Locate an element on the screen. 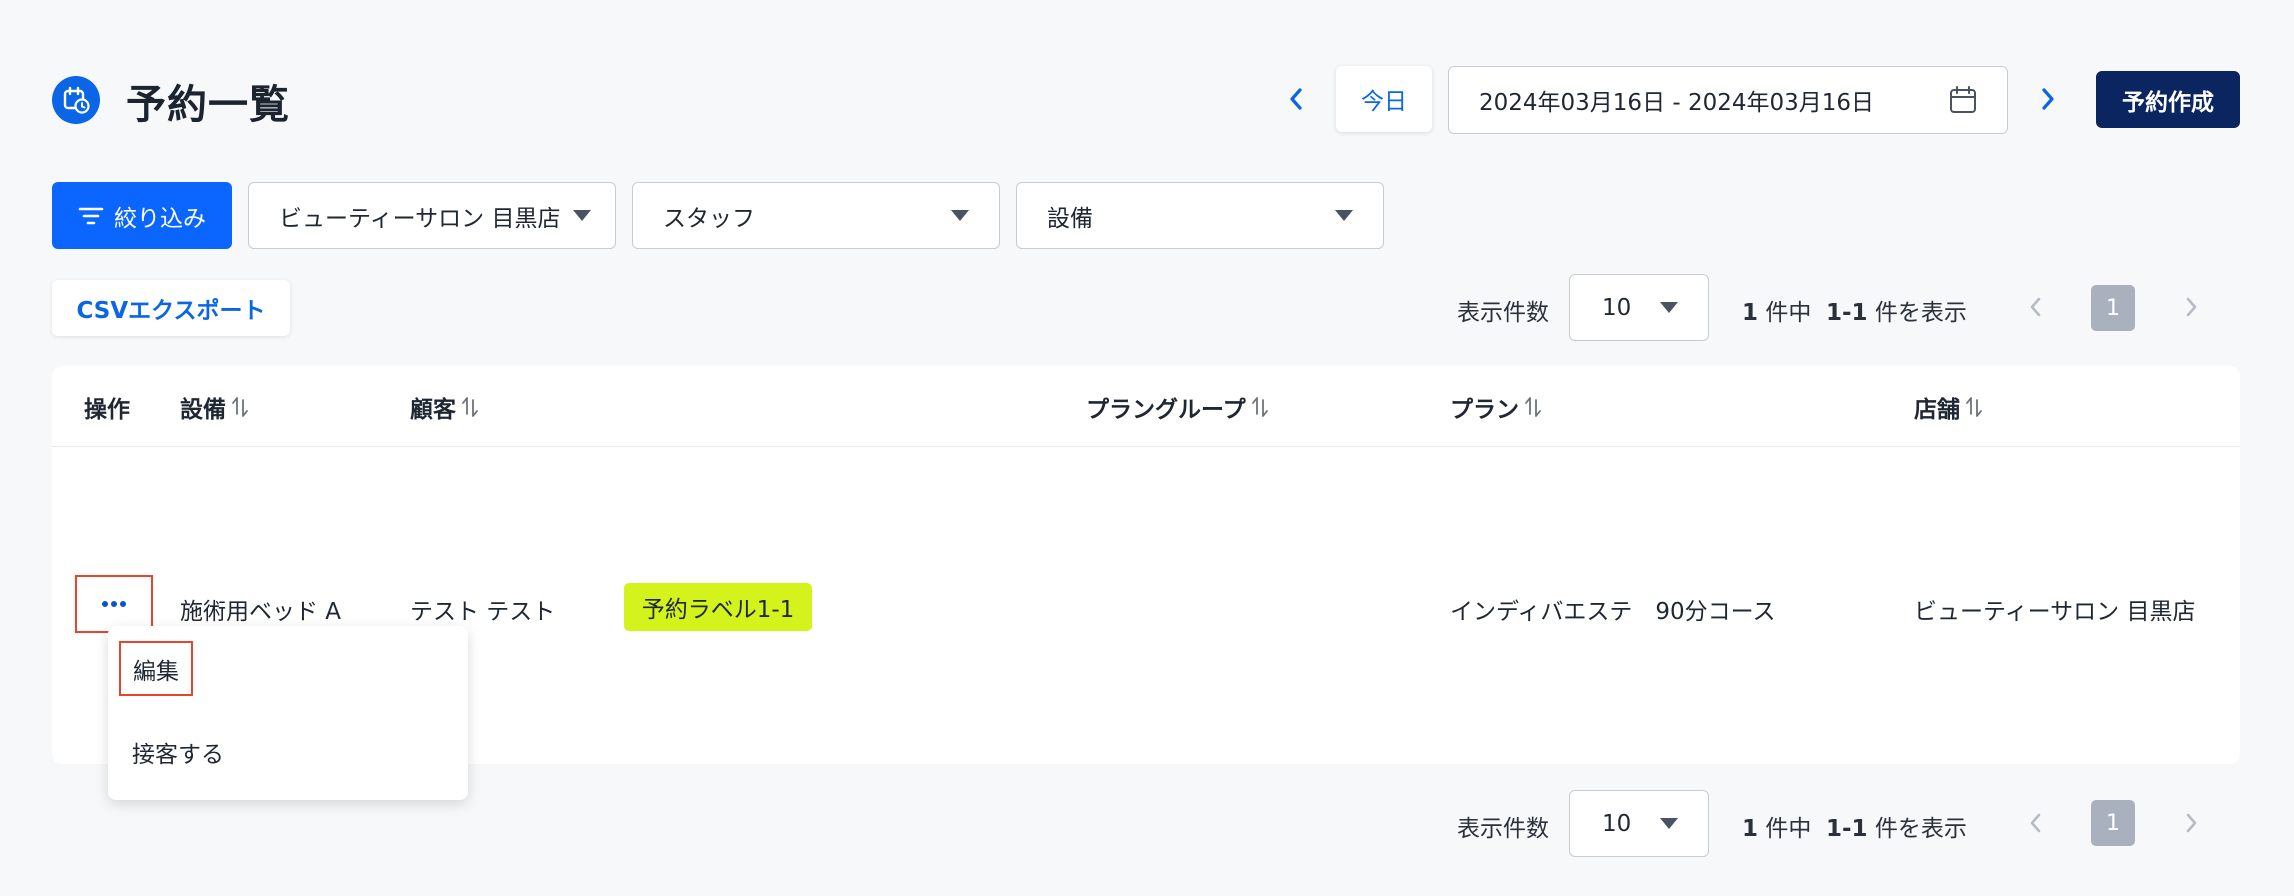 This screenshot has width=2294, height=896. menu-item-serve: 接客する is located at coordinates (178, 752).